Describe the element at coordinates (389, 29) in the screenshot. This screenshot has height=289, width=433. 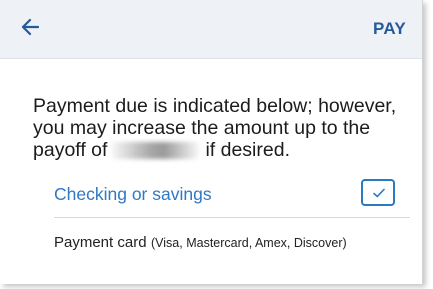
I see `pay-button: PAY` at that location.